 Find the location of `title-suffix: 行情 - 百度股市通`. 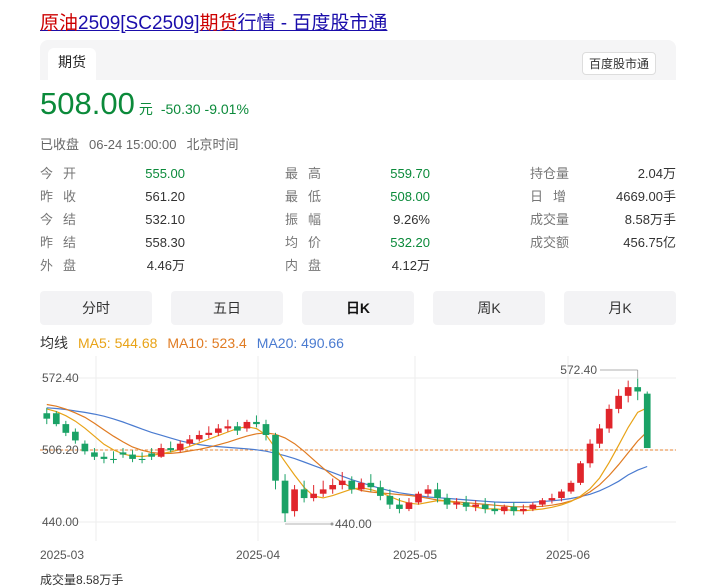

title-suffix: 行情 - 百度股市通 is located at coordinates (312, 23).